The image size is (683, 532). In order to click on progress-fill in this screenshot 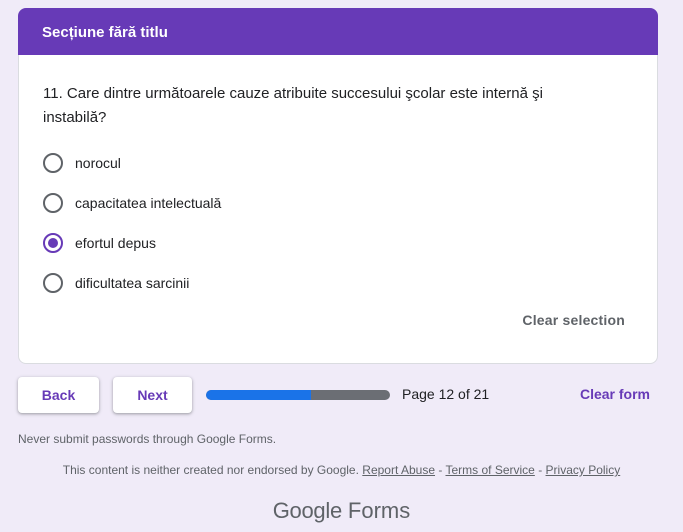, I will do `click(258, 395)`.